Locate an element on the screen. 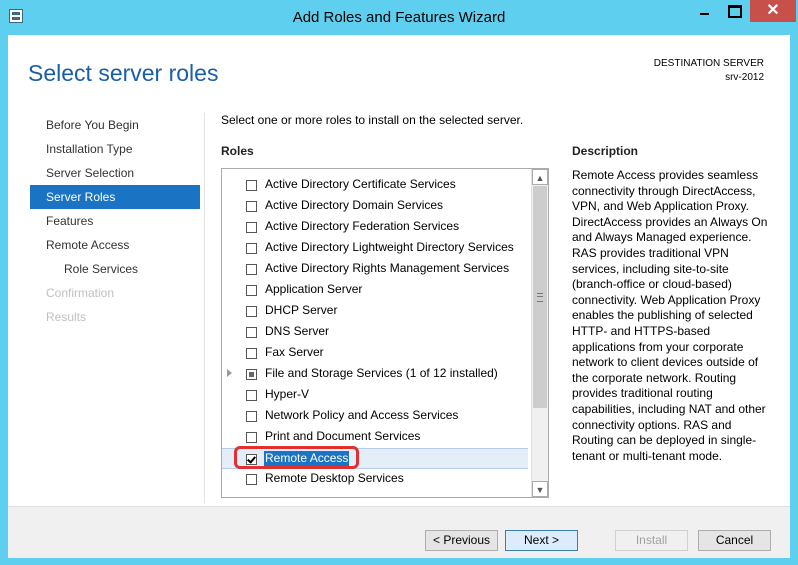 This screenshot has width=798, height=565. footer-bar: < Previous Next > Install Cancel is located at coordinates (399, 532).